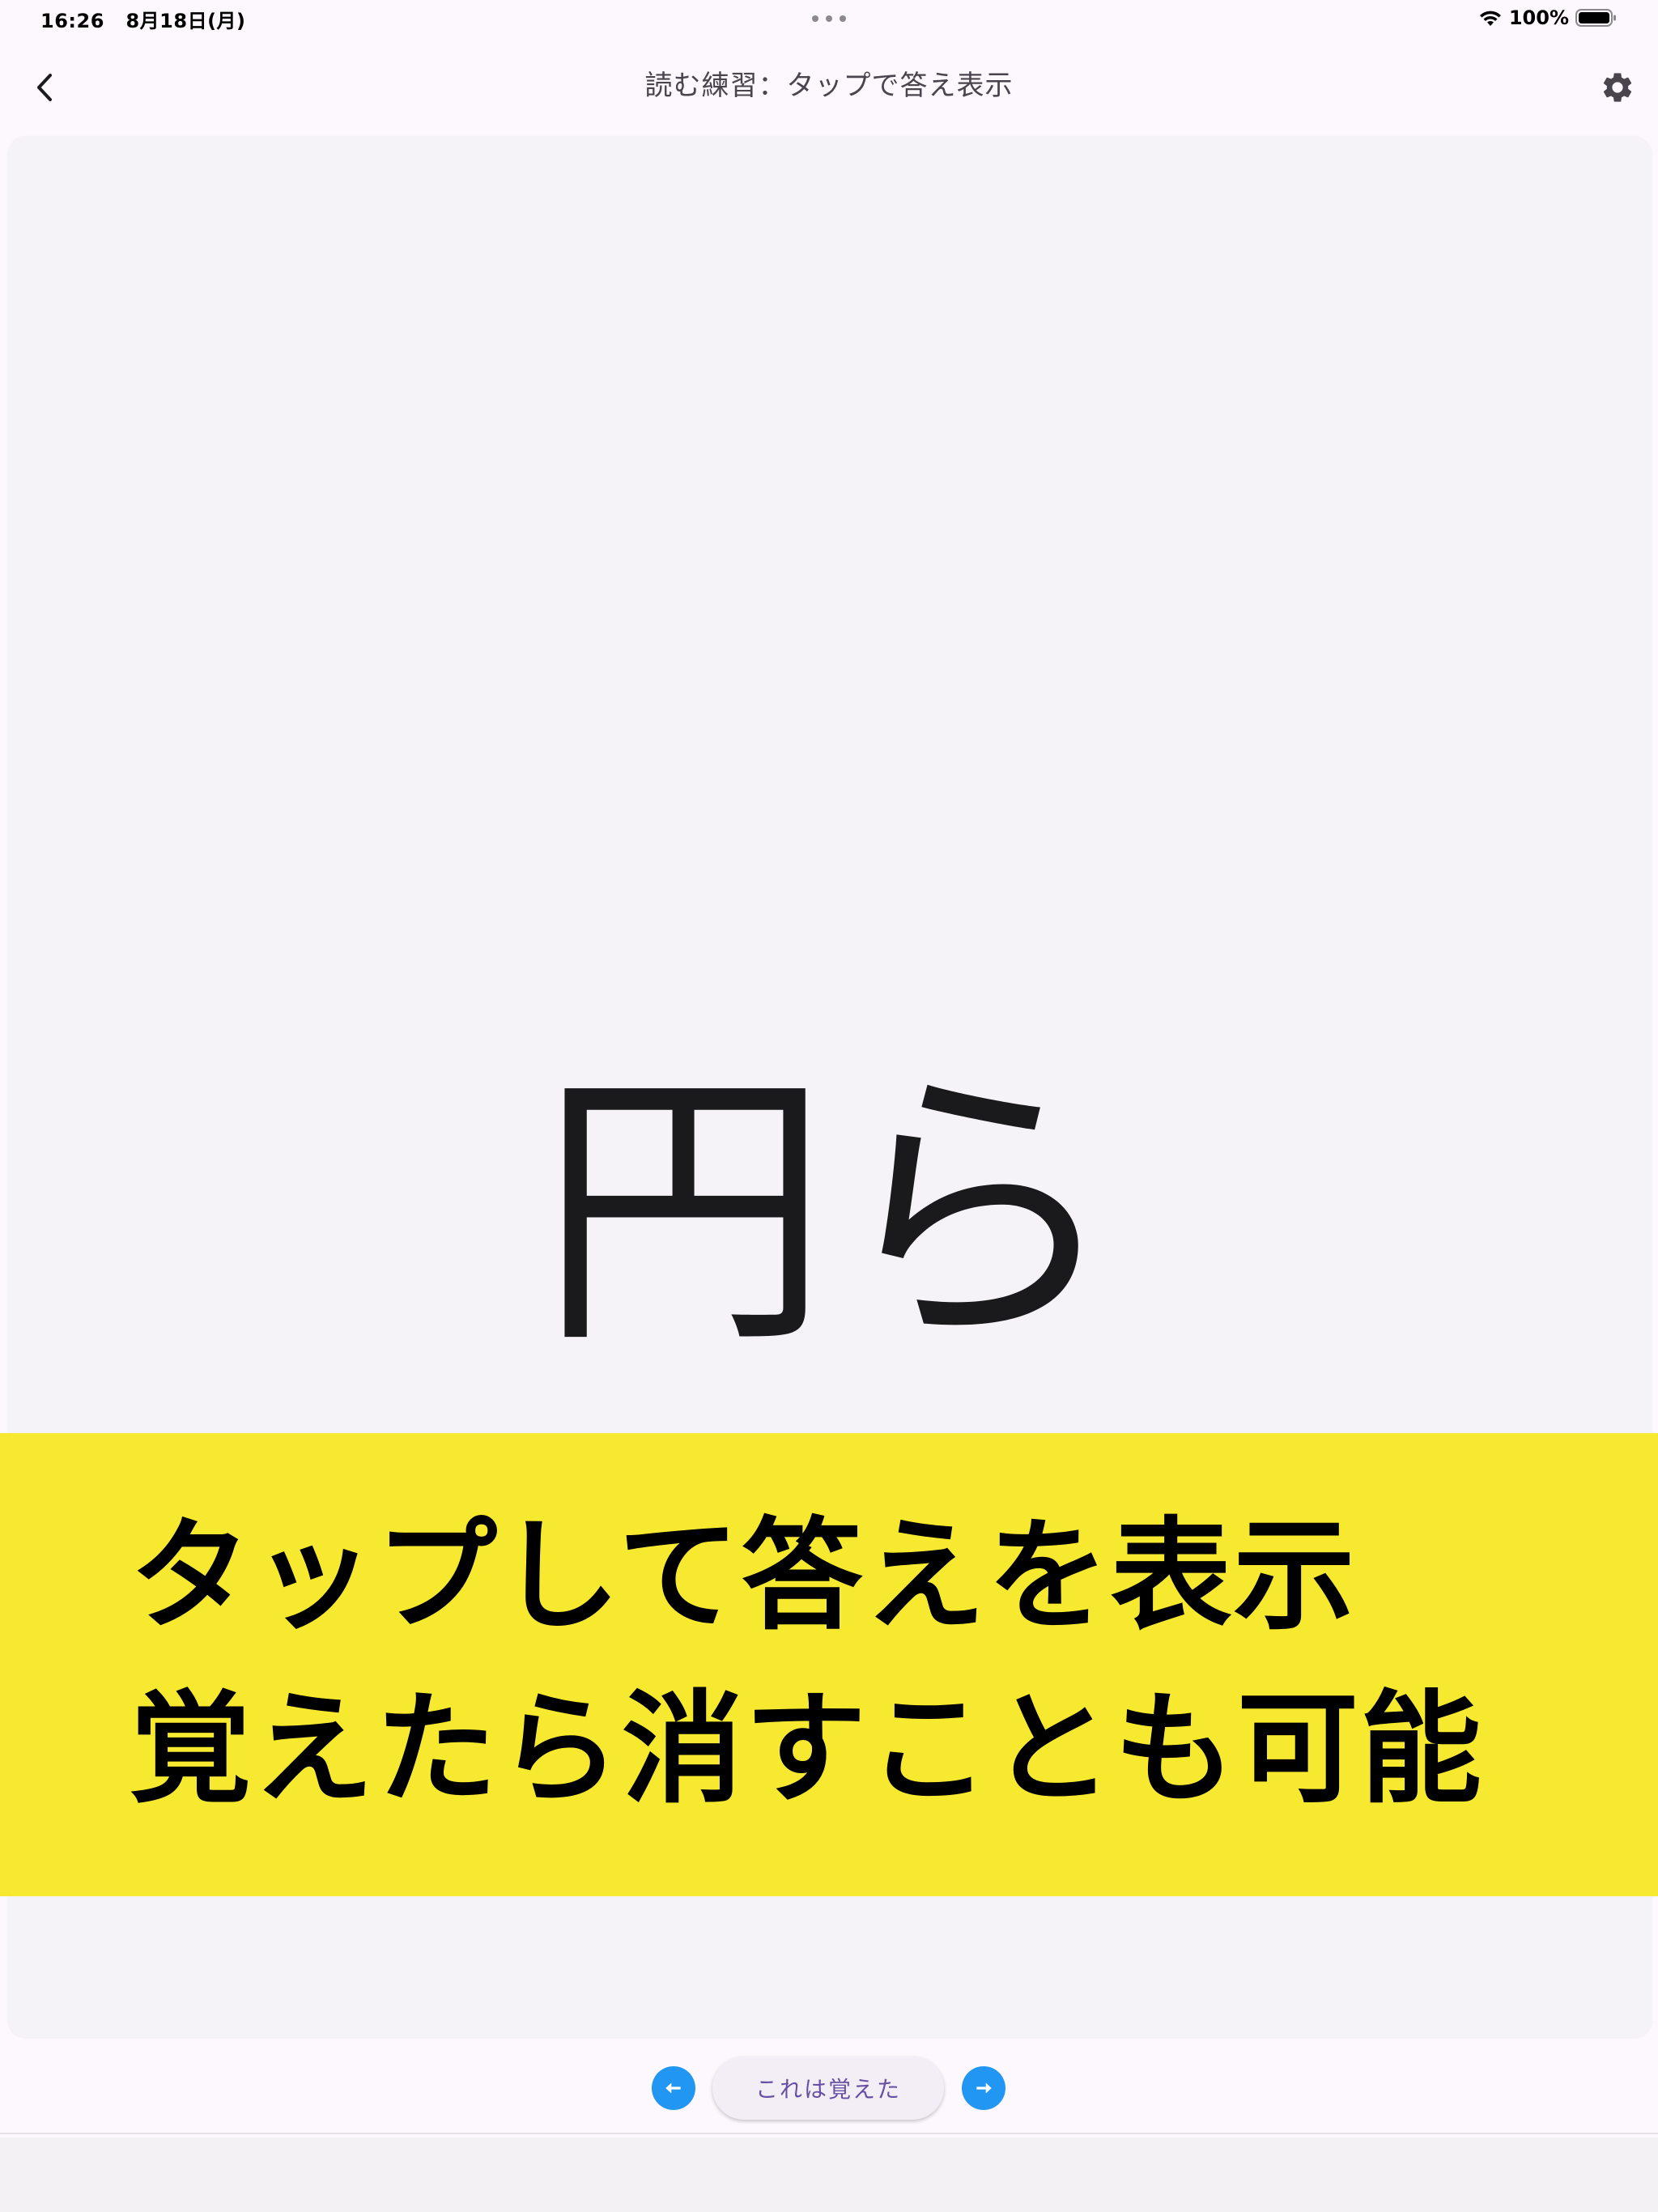 This screenshot has height=2212, width=1658. Describe the element at coordinates (829, 2175) in the screenshot. I see `bottom-safe-area` at that location.